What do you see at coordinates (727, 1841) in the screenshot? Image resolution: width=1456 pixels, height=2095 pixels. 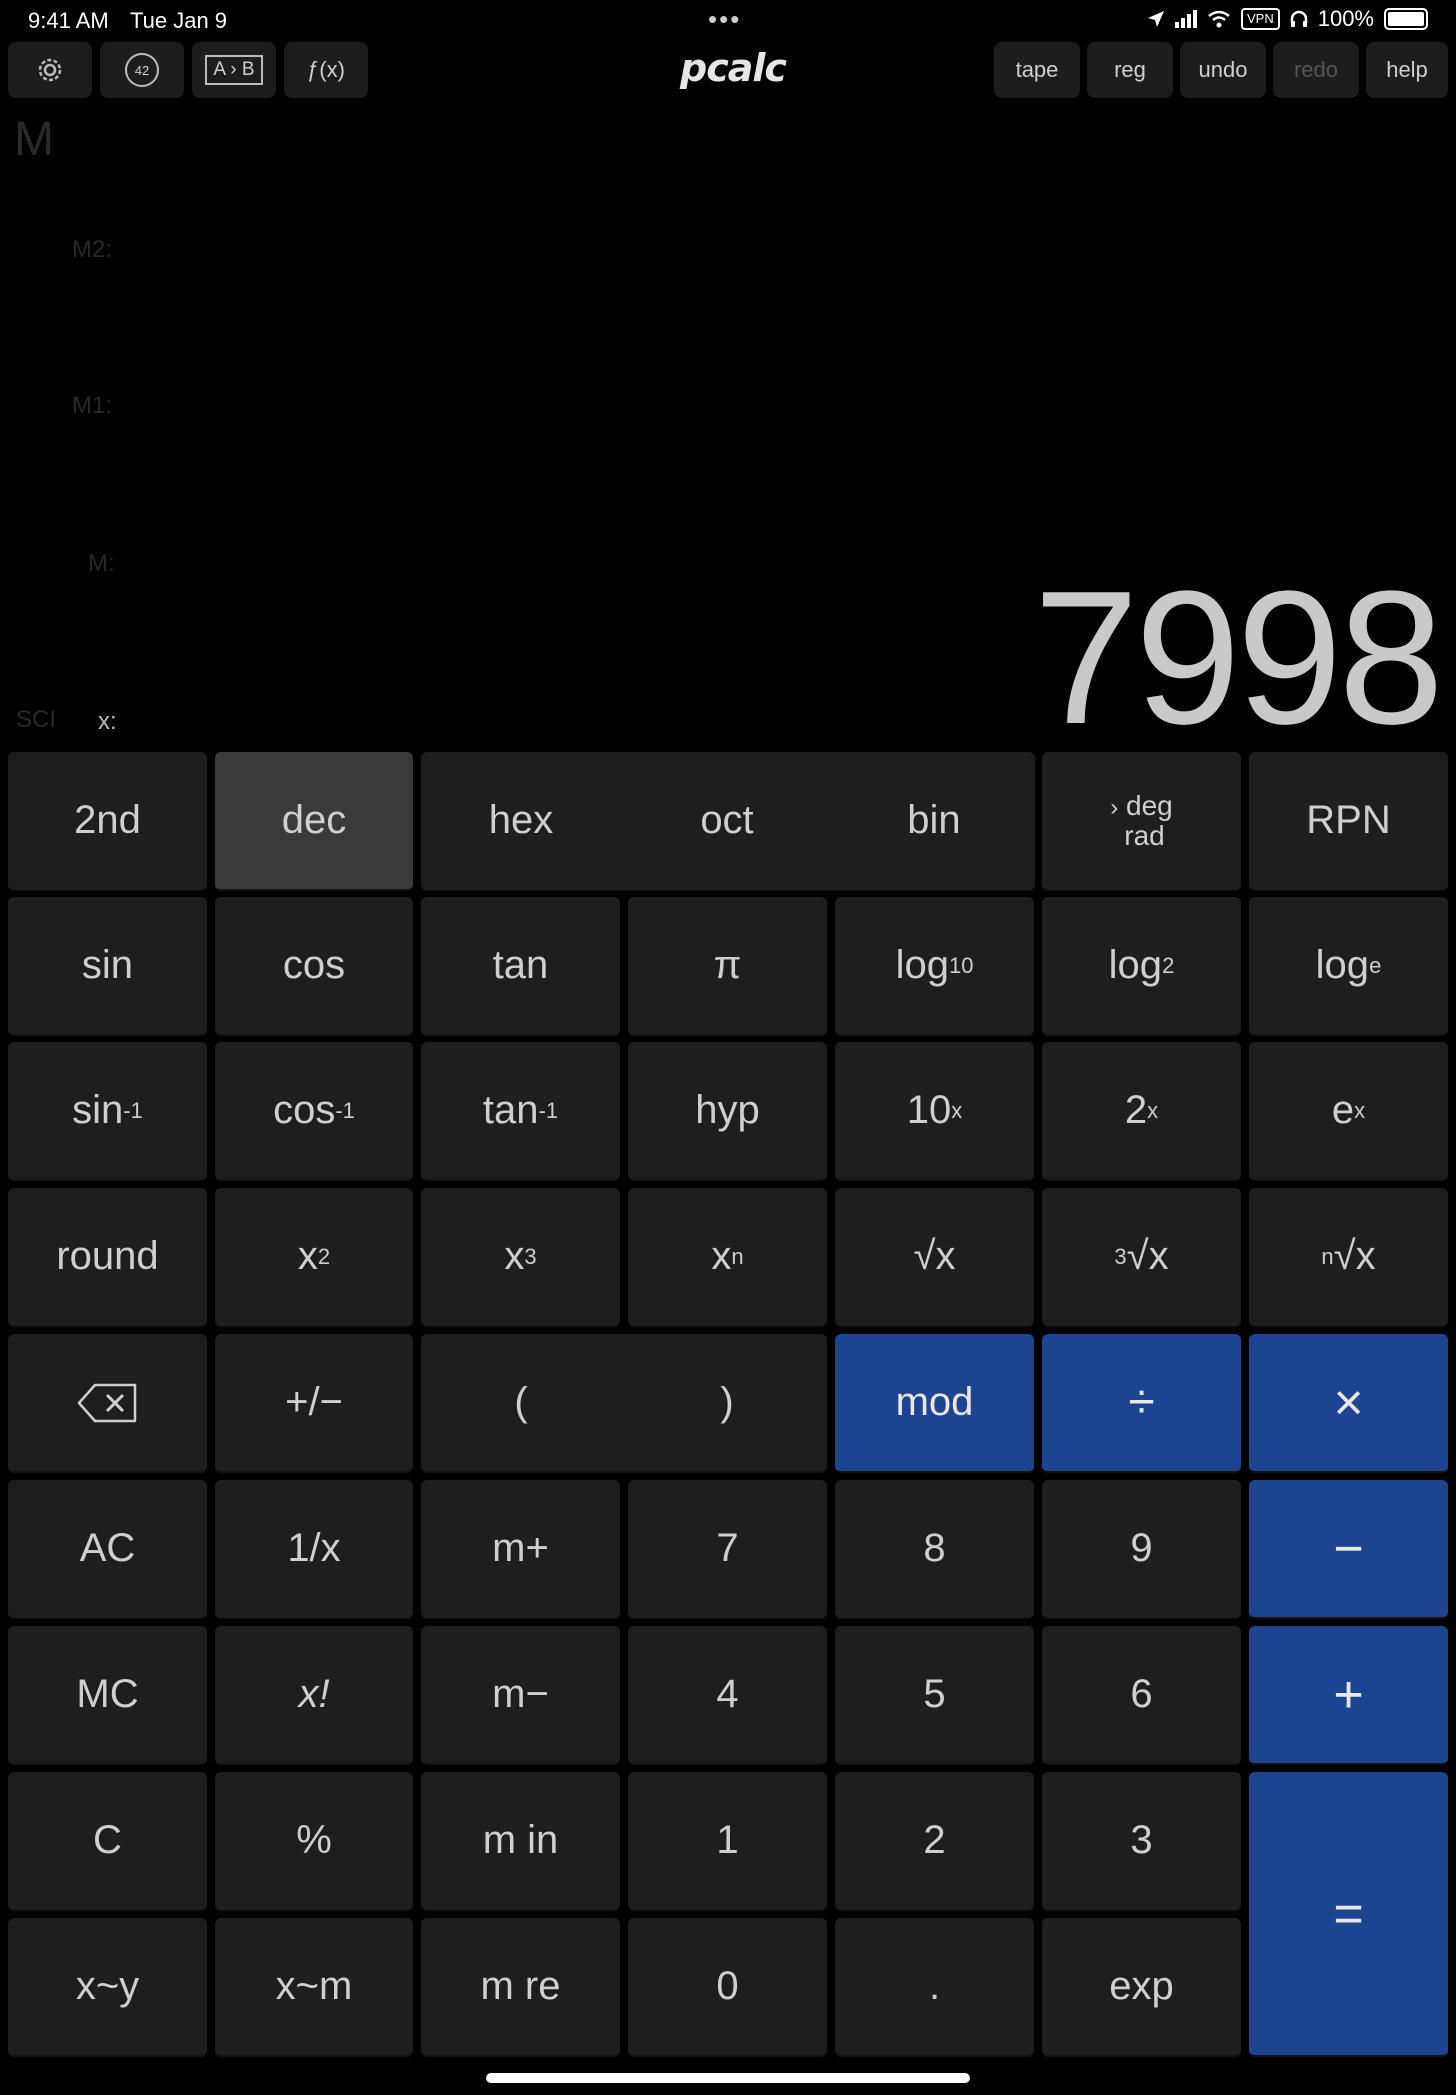 I see `digit-1-key: 1` at bounding box center [727, 1841].